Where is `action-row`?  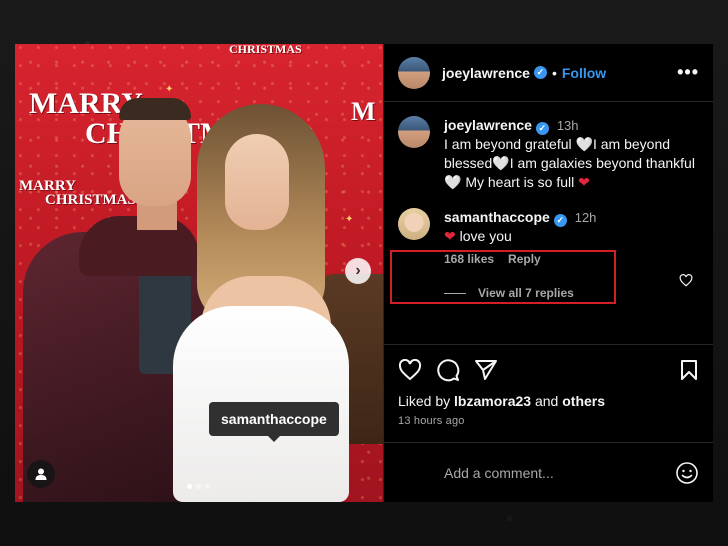 action-row is located at coordinates (548, 370).